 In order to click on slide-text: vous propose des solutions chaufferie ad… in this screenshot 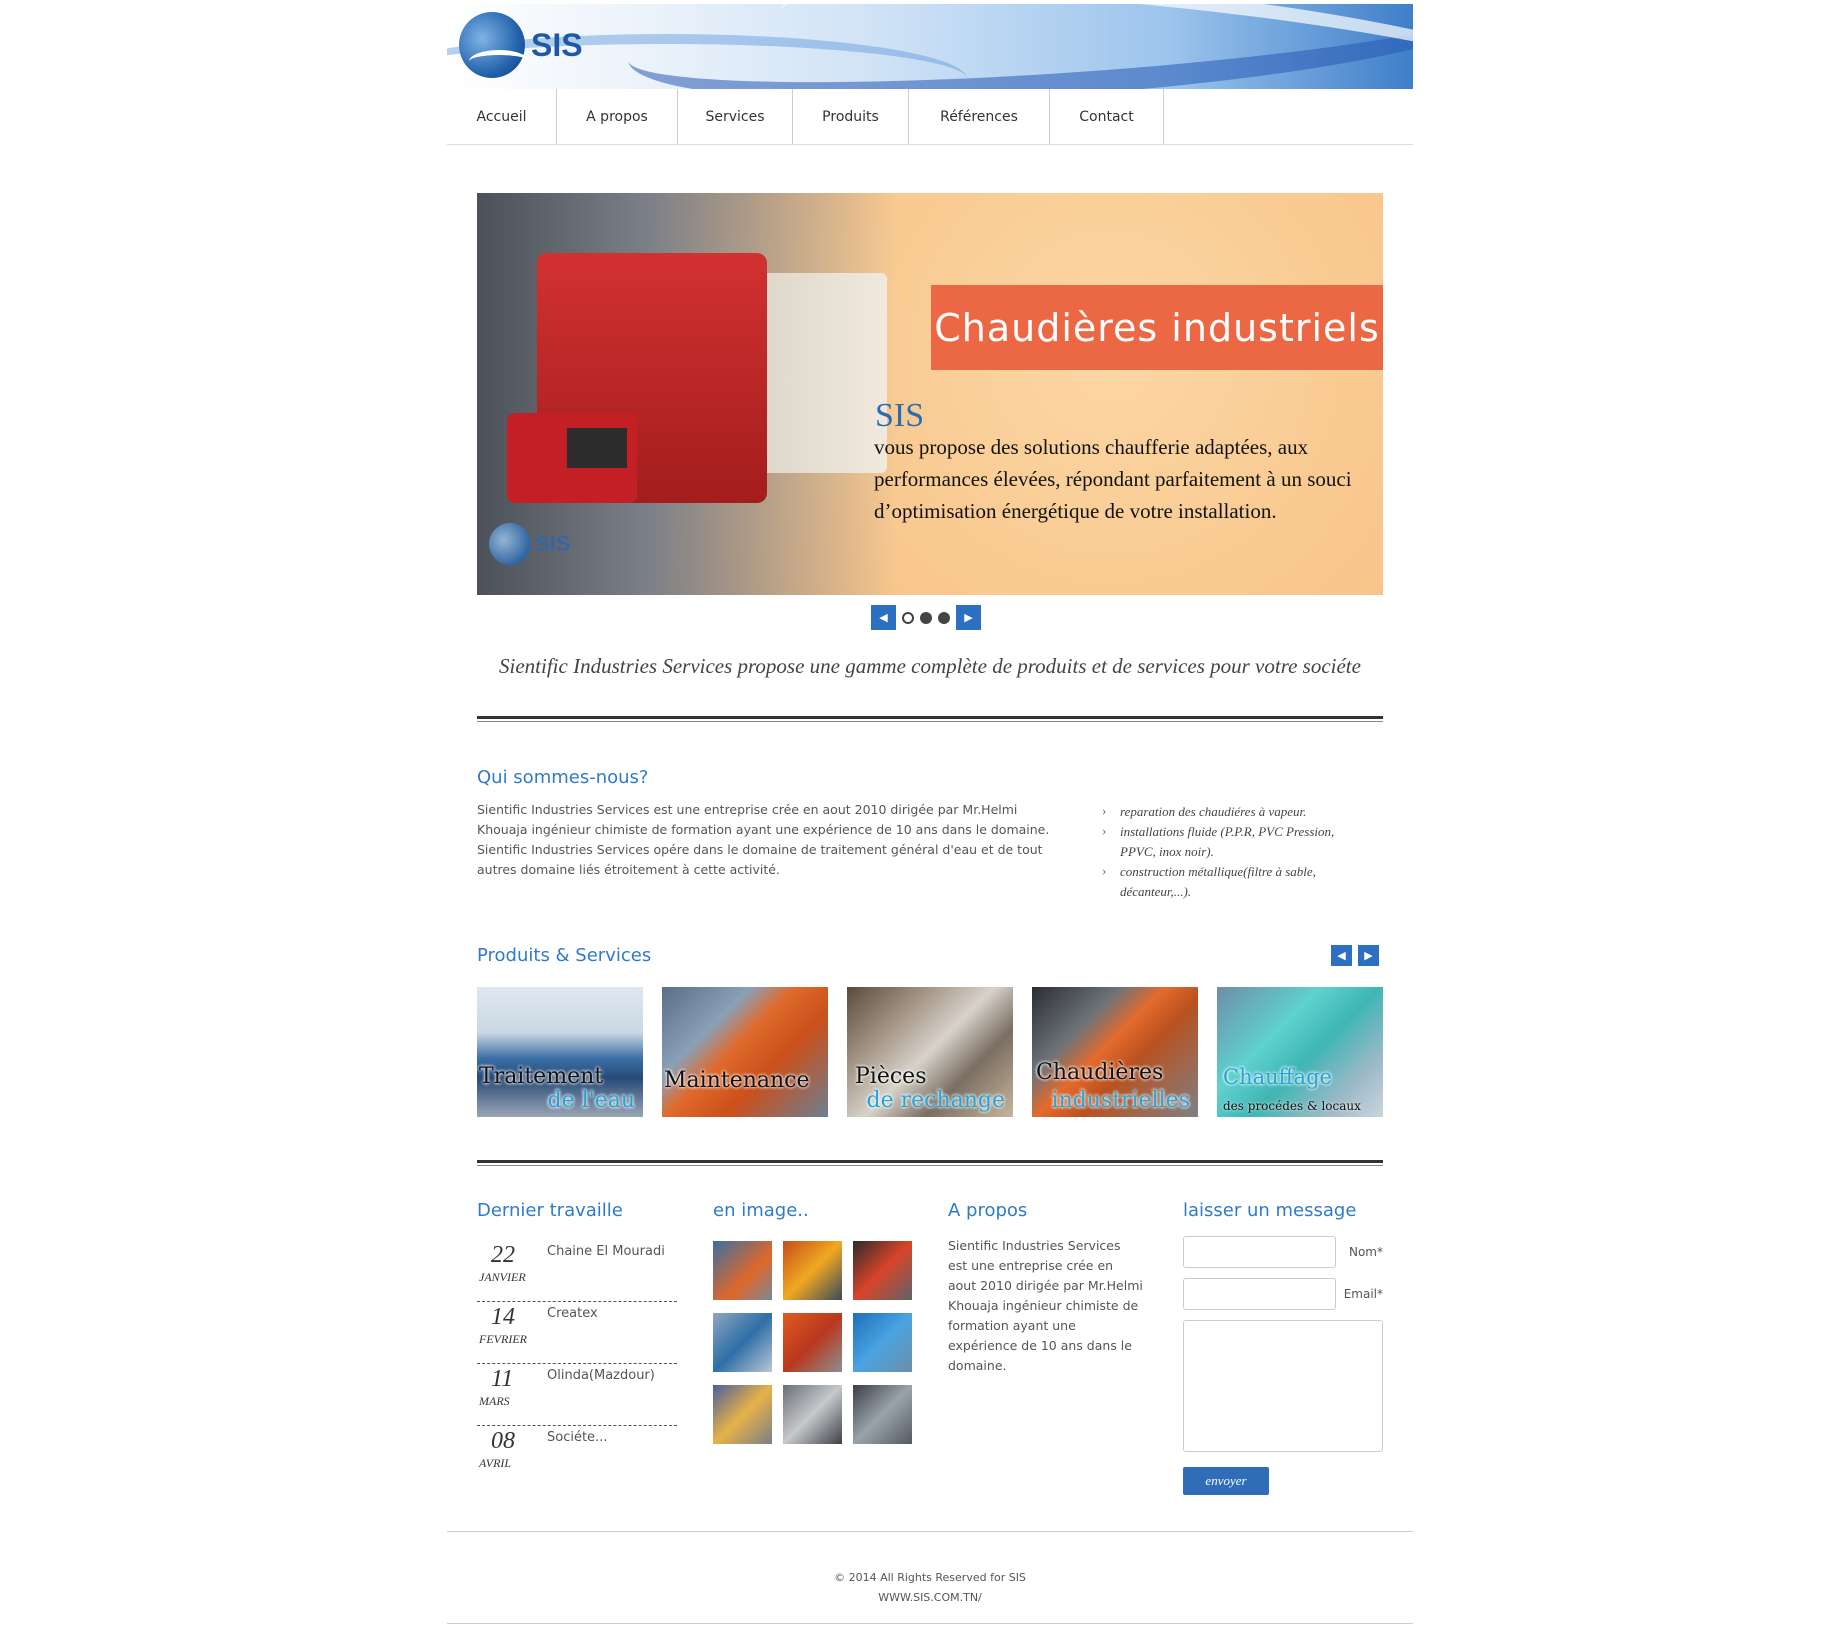, I will do `click(1113, 479)`.